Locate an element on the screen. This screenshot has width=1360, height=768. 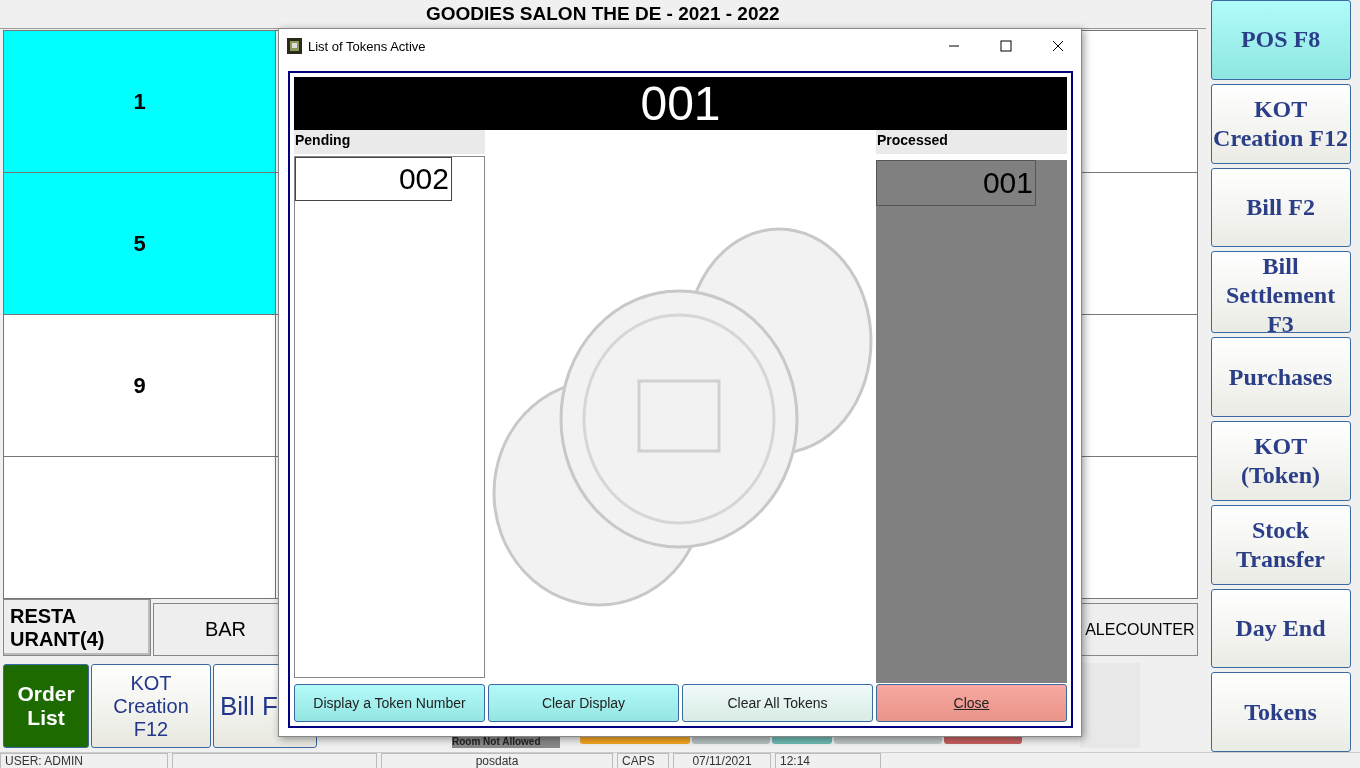
status-field: 07/11/2021 is located at coordinates (722, 760).